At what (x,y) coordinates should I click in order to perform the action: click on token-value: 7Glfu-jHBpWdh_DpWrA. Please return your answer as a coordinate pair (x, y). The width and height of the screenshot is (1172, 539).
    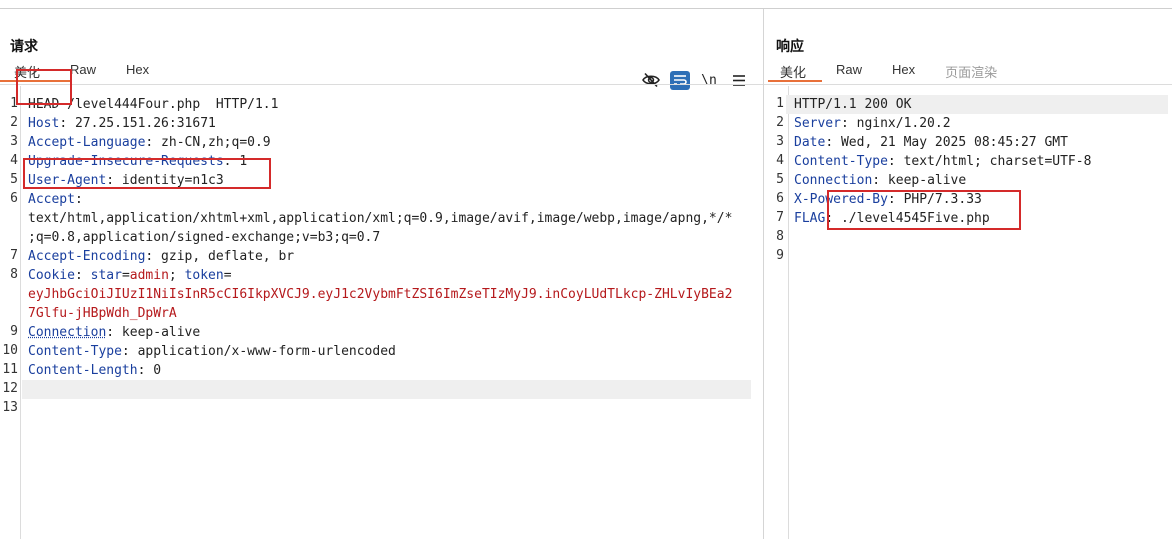
    Looking at the image, I should click on (102, 313).